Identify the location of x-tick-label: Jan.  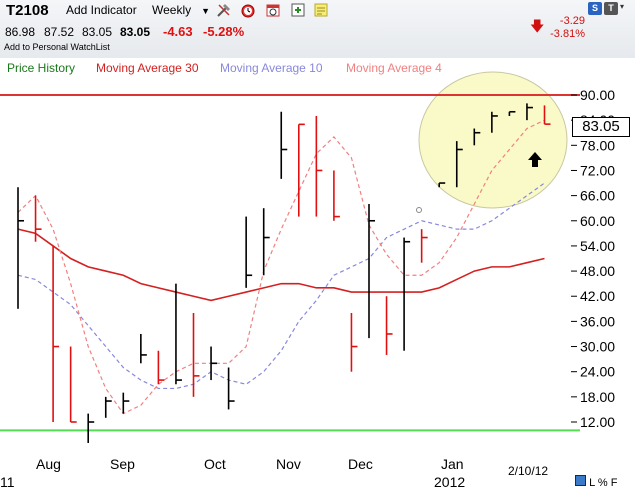
(452, 464).